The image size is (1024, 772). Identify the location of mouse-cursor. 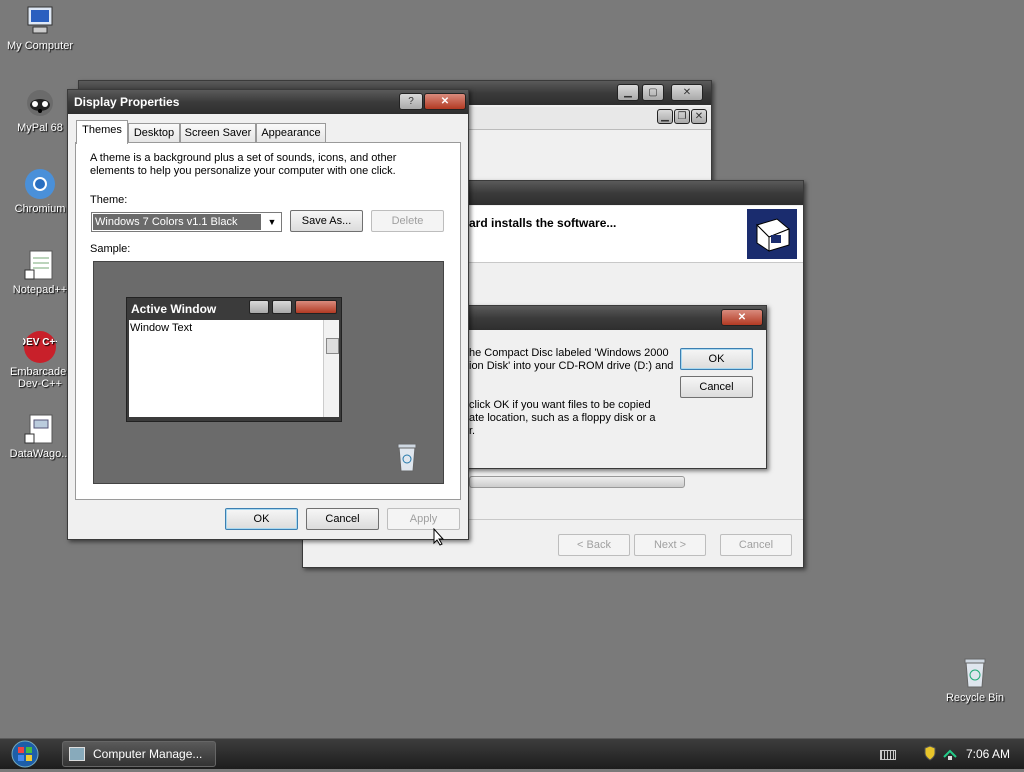
(439, 538).